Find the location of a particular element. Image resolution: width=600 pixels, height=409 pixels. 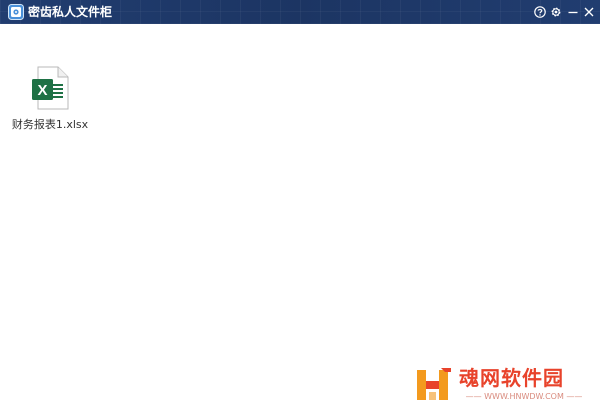

watermark: 魂网软件园 —— WWW.HNWDW.COM —— is located at coordinates (505, 385).